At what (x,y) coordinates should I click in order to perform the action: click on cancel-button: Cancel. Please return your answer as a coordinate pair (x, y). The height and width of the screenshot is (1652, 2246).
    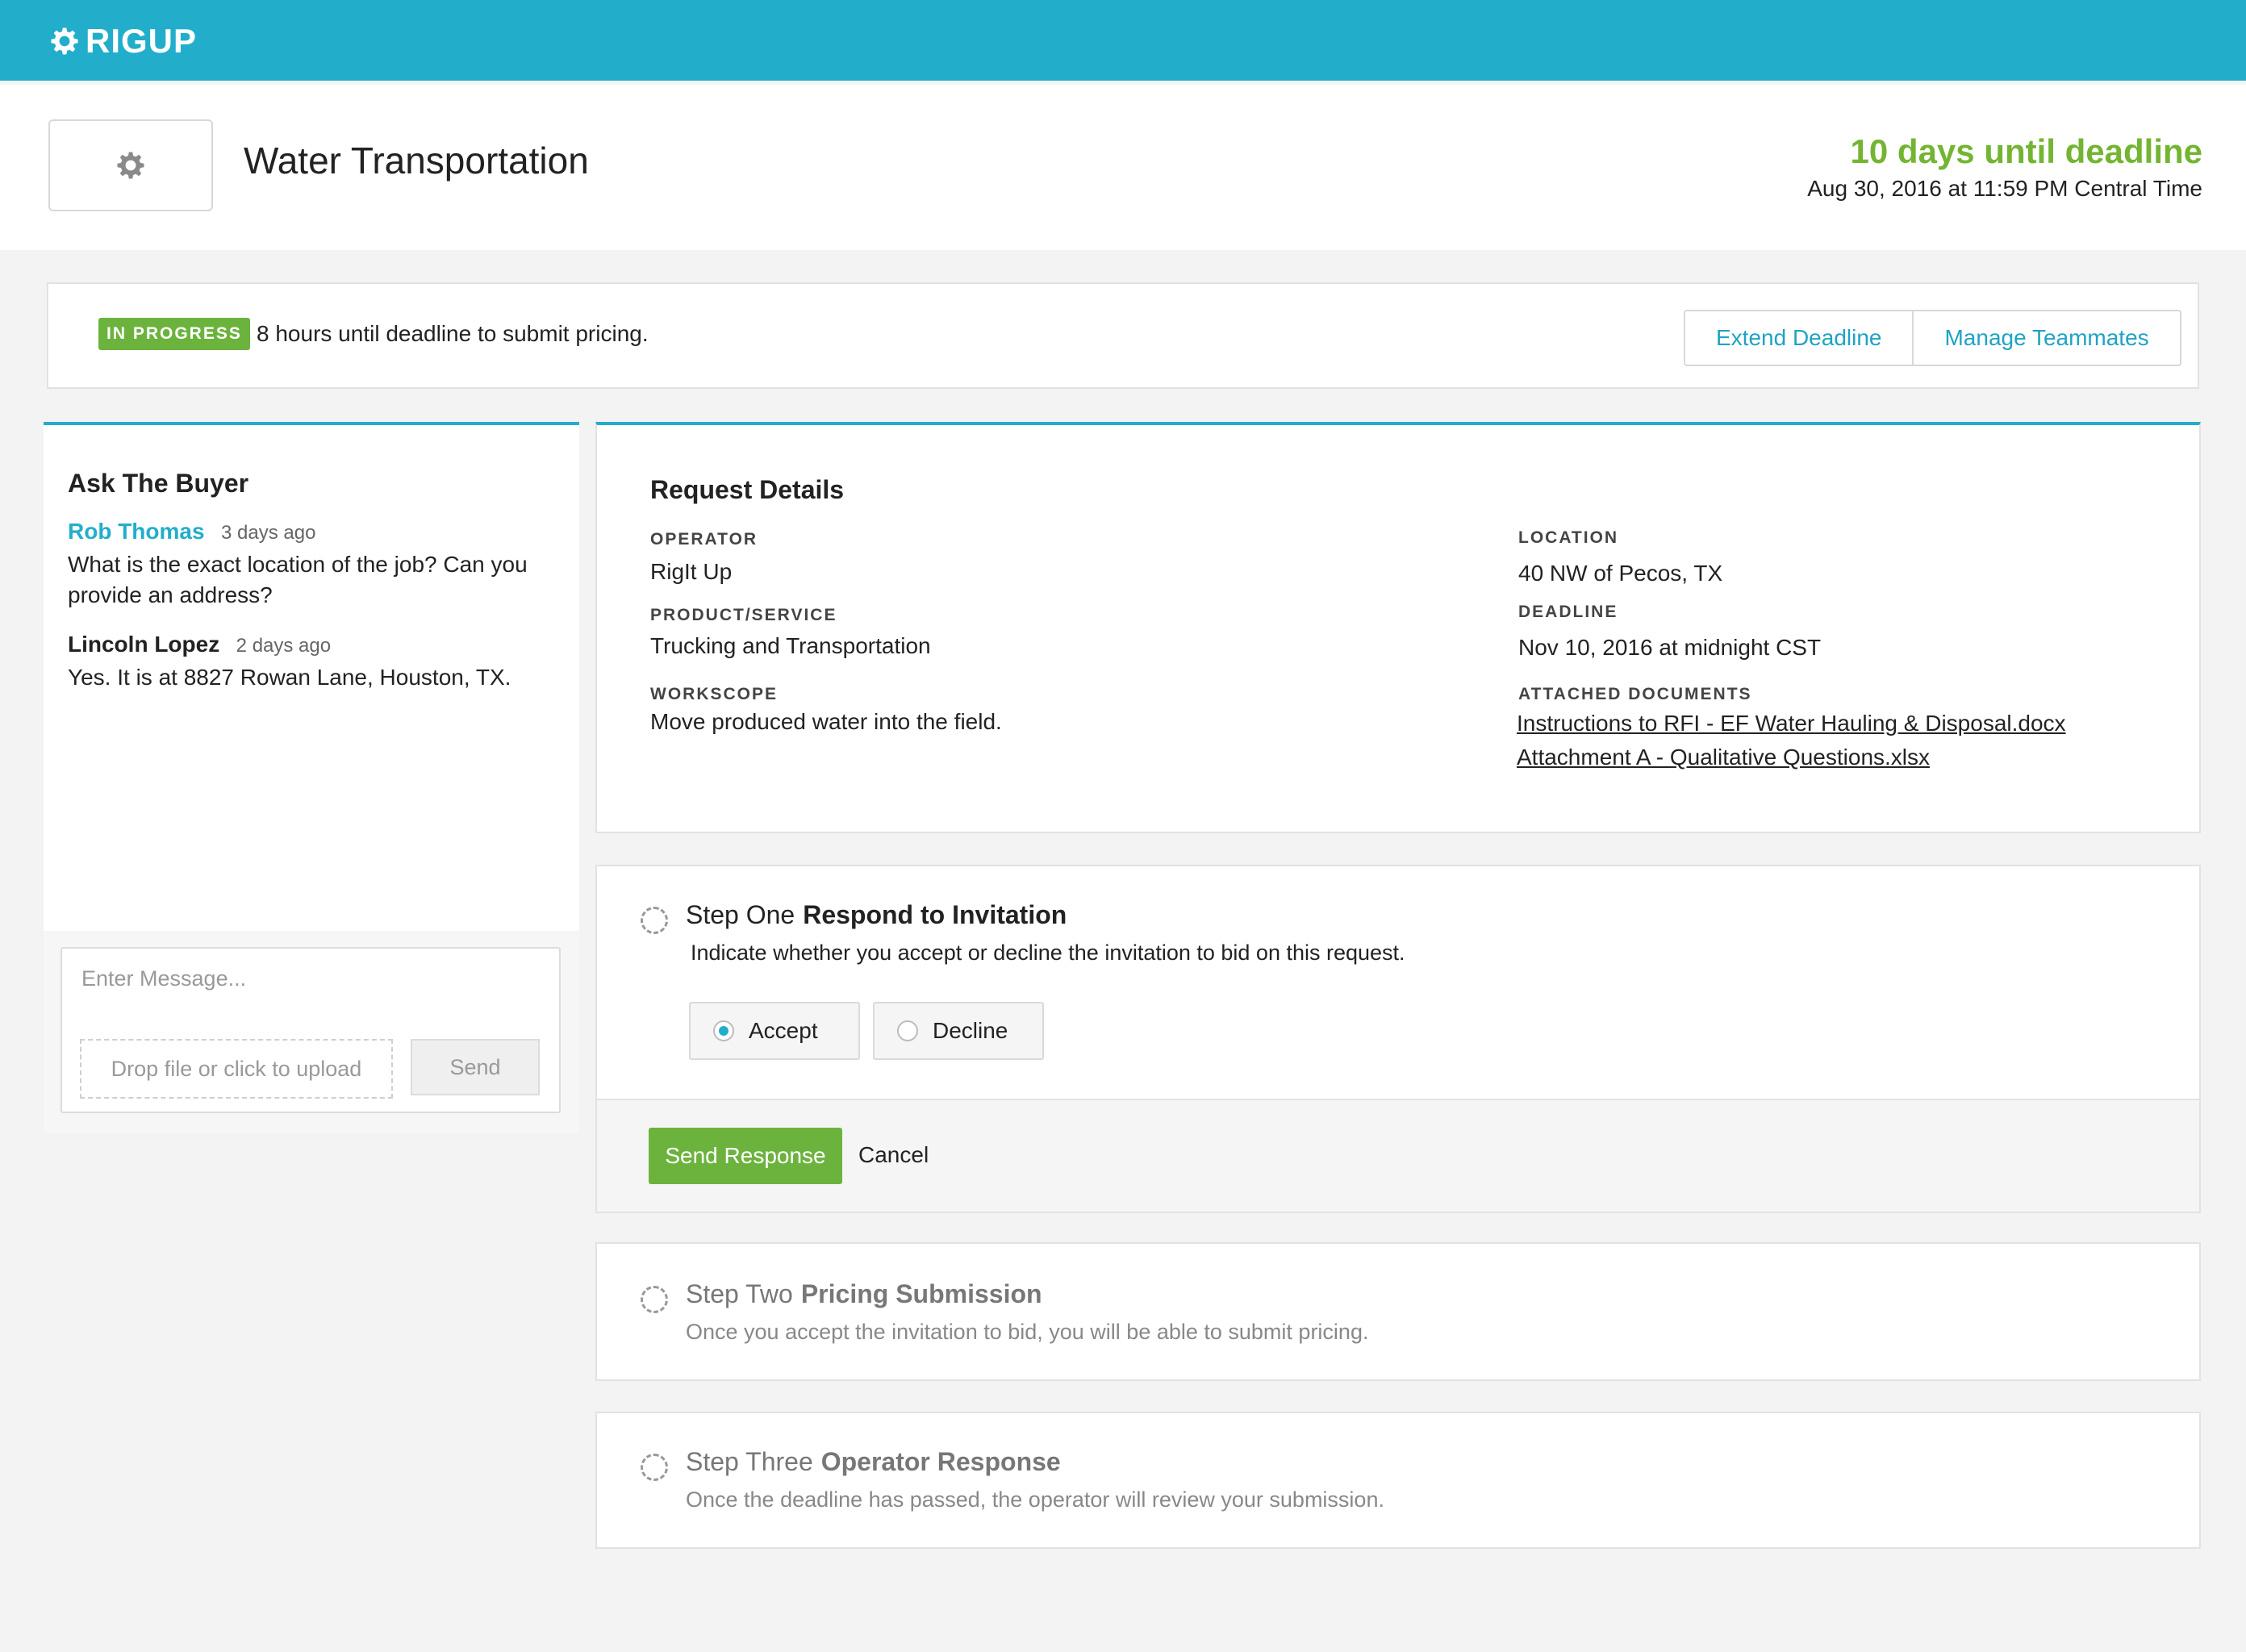
    Looking at the image, I should click on (893, 1155).